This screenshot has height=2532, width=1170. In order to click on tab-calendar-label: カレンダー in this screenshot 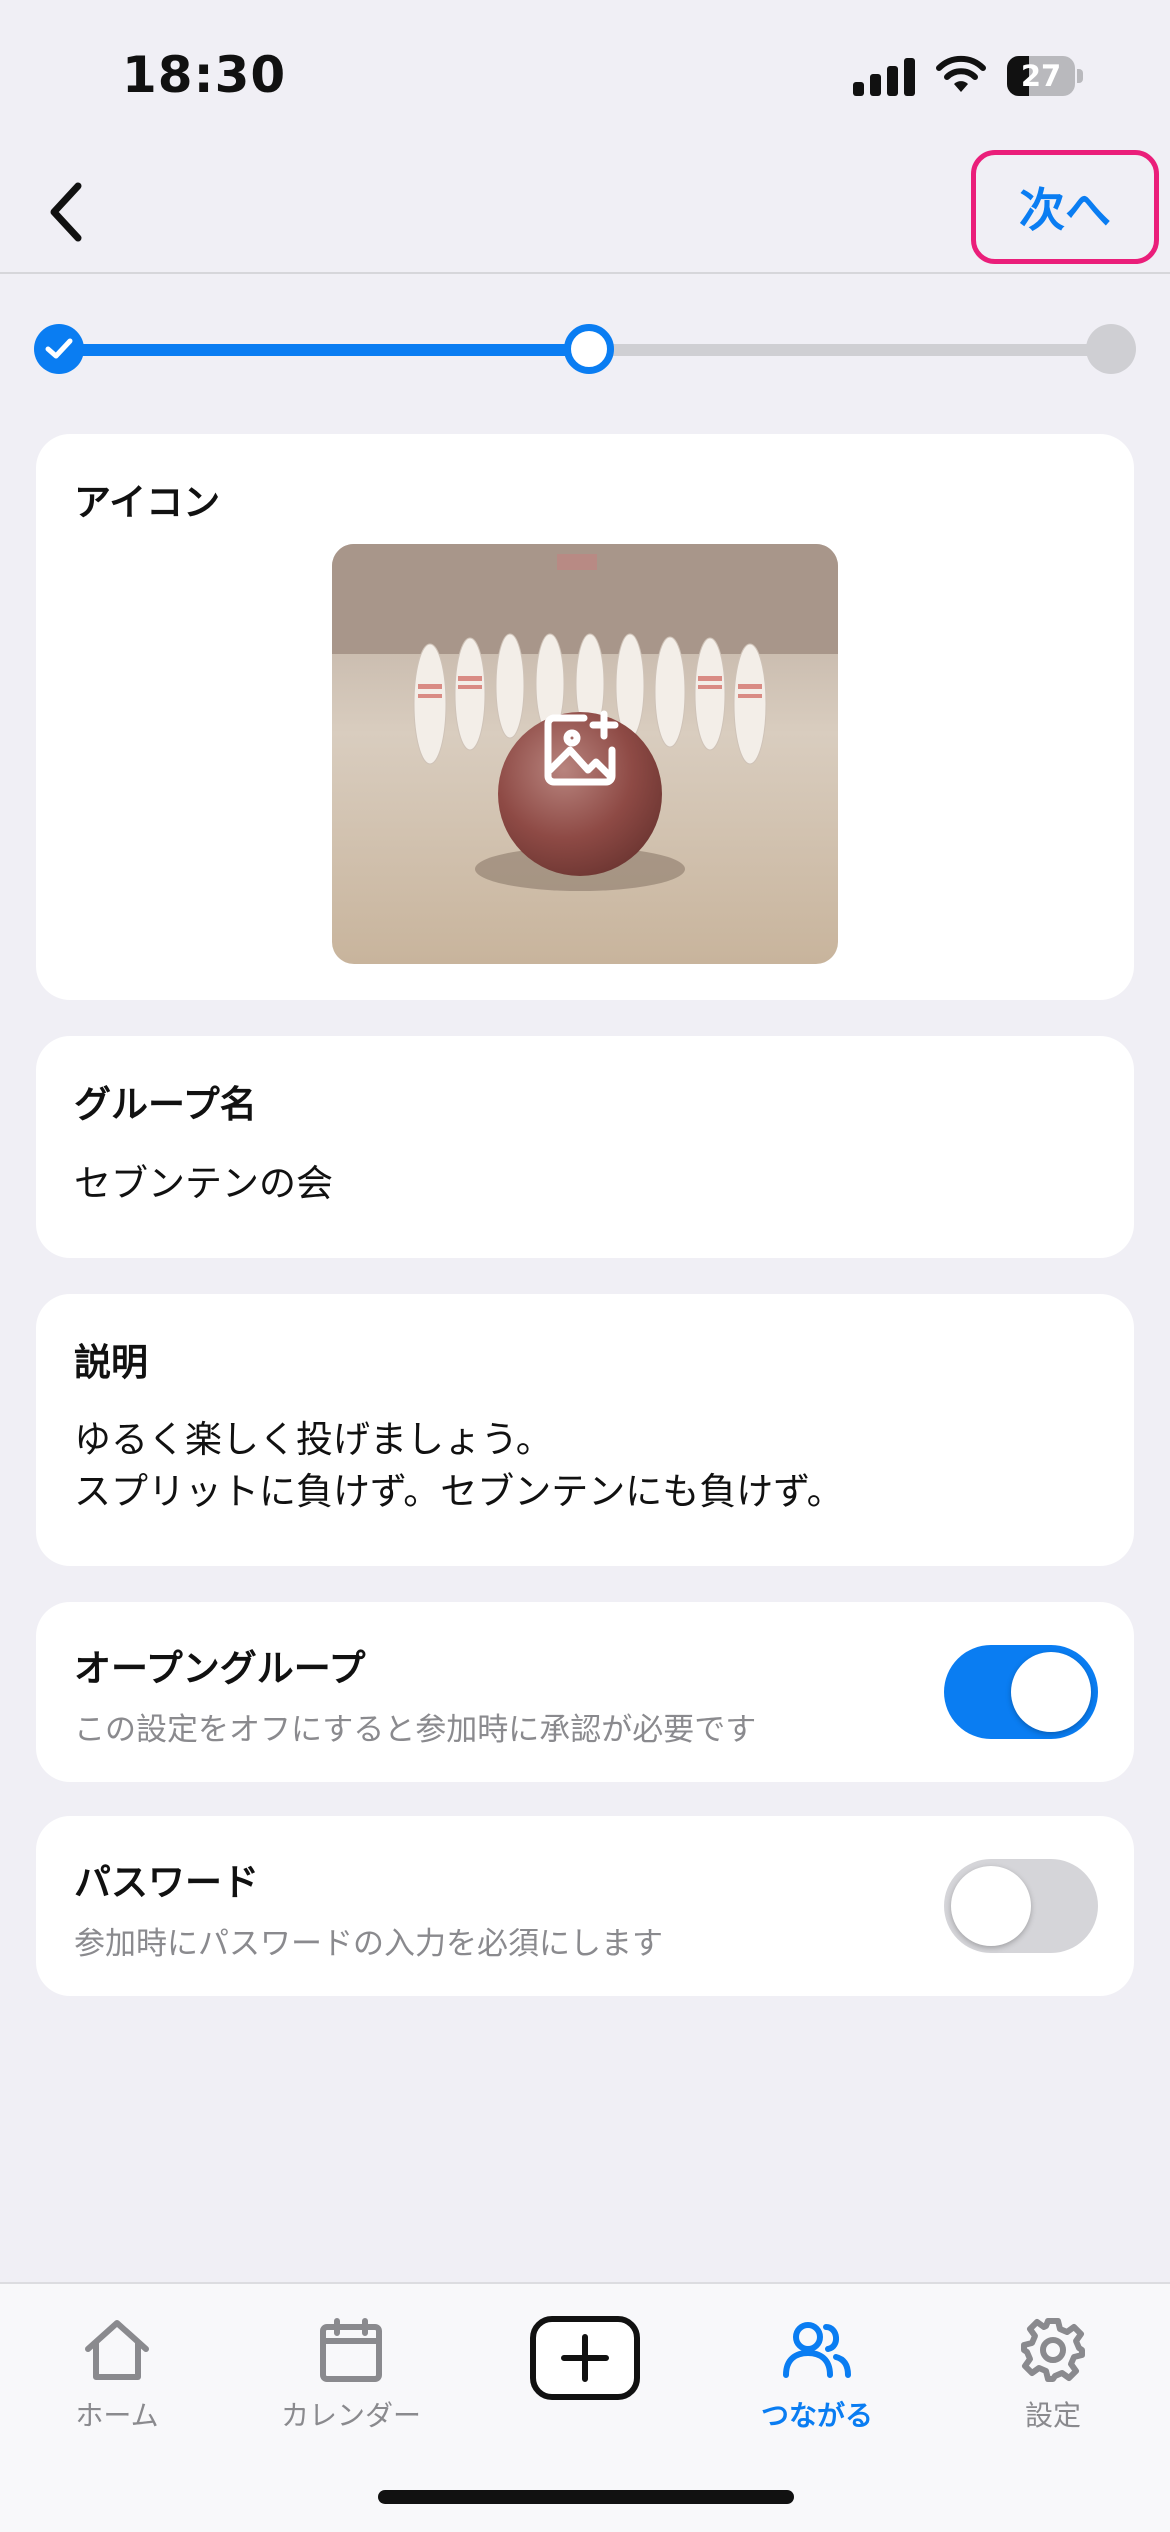, I will do `click(350, 2415)`.